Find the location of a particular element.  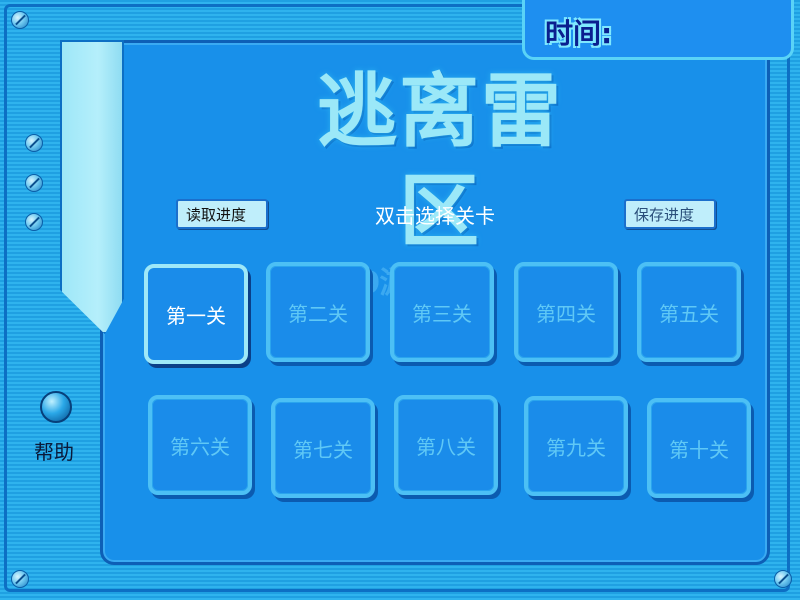

select-level-hint: 双击选择关卡 is located at coordinates (435, 216).